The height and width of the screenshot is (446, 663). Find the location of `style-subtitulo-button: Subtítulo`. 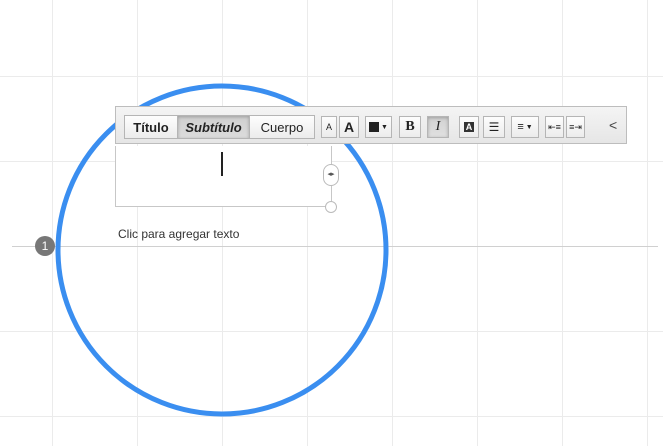

style-subtitulo-button: Subtítulo is located at coordinates (214, 127).